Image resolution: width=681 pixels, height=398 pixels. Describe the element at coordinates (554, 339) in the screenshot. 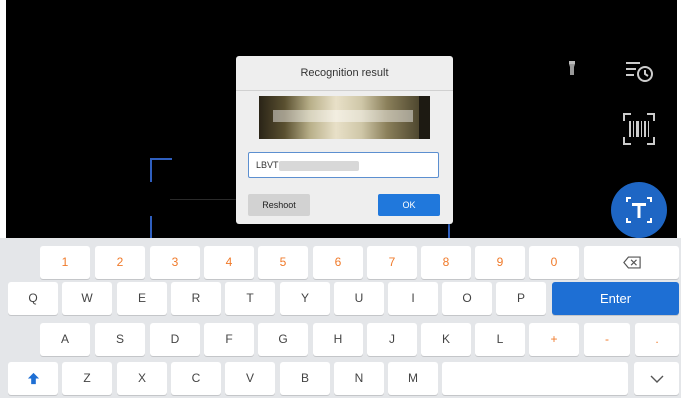

I see `key-plus: +` at that location.